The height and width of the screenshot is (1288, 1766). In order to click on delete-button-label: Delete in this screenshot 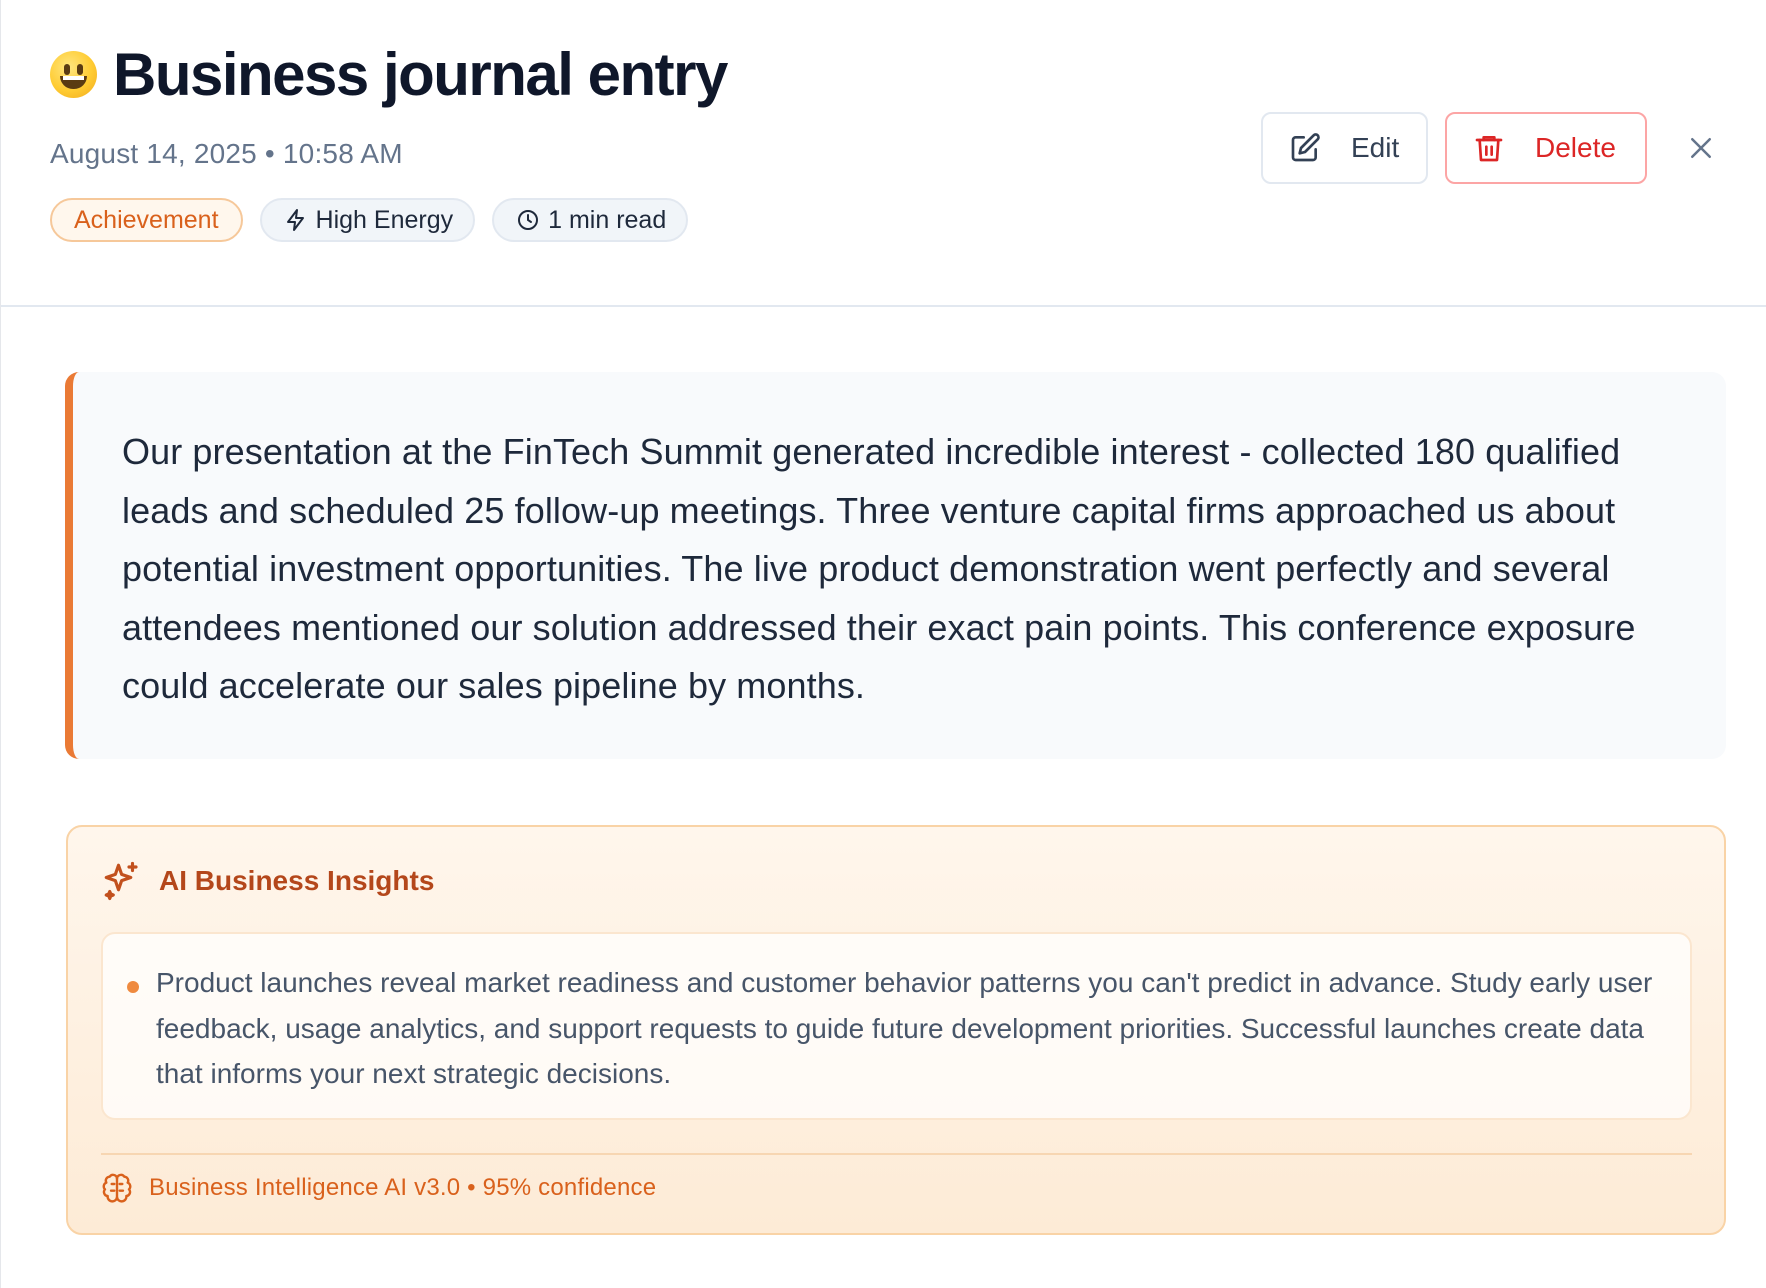, I will do `click(1575, 147)`.